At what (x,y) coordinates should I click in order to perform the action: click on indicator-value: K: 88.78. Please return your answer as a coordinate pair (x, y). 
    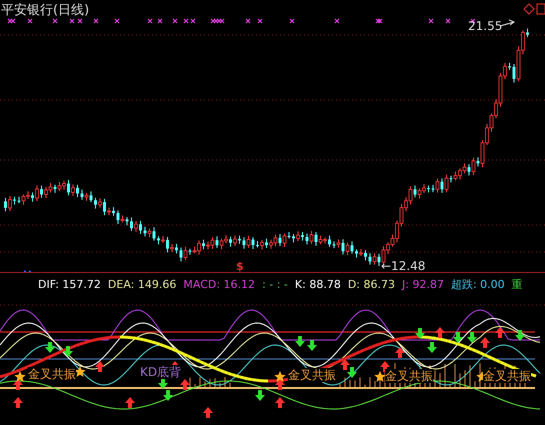
    Looking at the image, I should click on (317, 284).